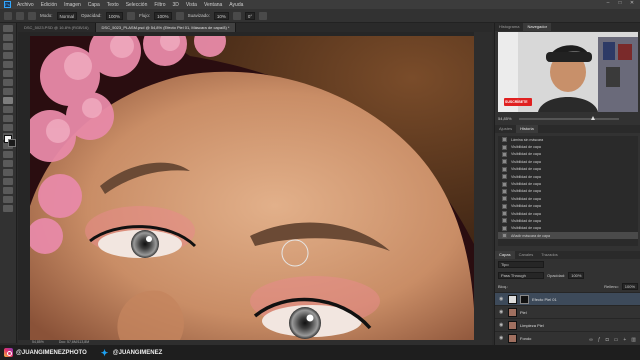  I want to click on menu-capa: Capa, so click(94, 5).